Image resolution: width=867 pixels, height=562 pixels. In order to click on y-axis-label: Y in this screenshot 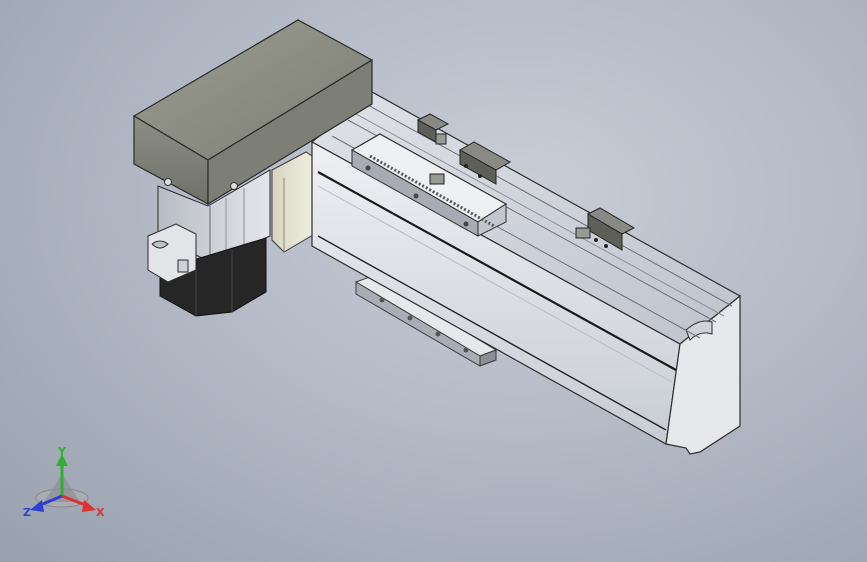, I will do `click(62, 451)`.